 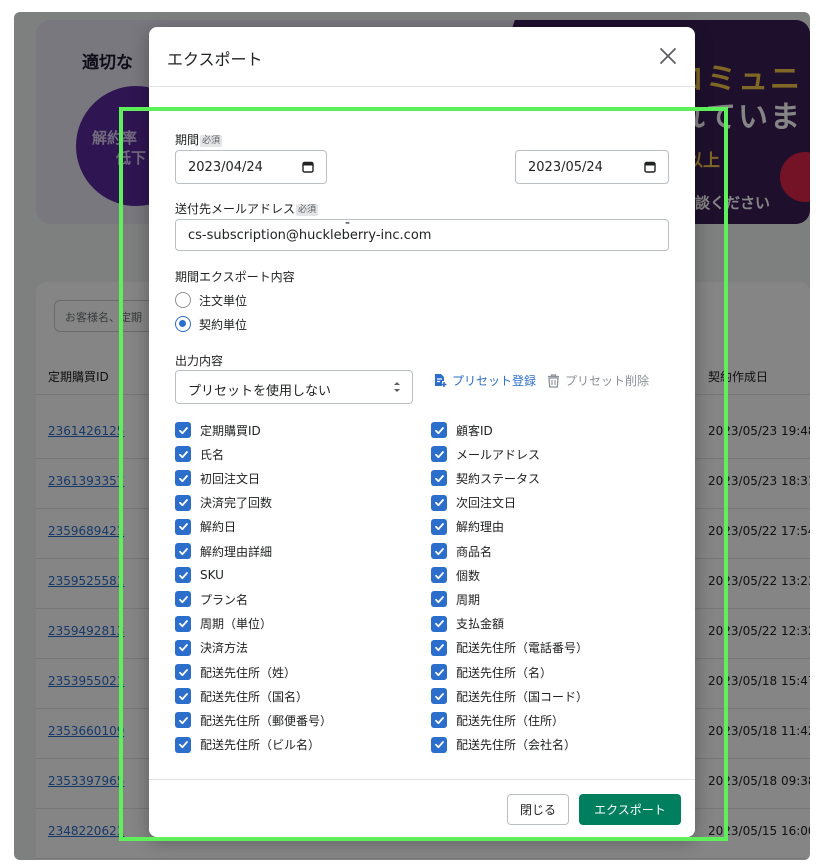 I want to click on radio-button-selected, so click(x=183, y=324).